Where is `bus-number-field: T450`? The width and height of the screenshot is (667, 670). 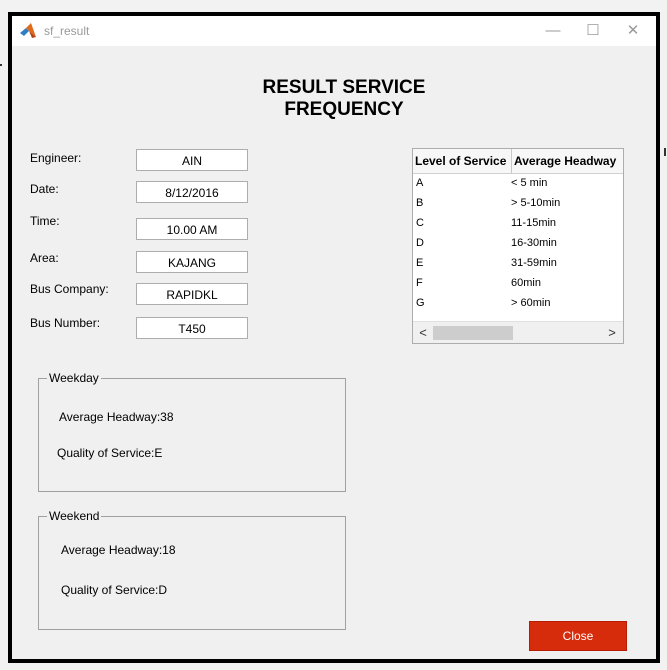
bus-number-field: T450 is located at coordinates (192, 328).